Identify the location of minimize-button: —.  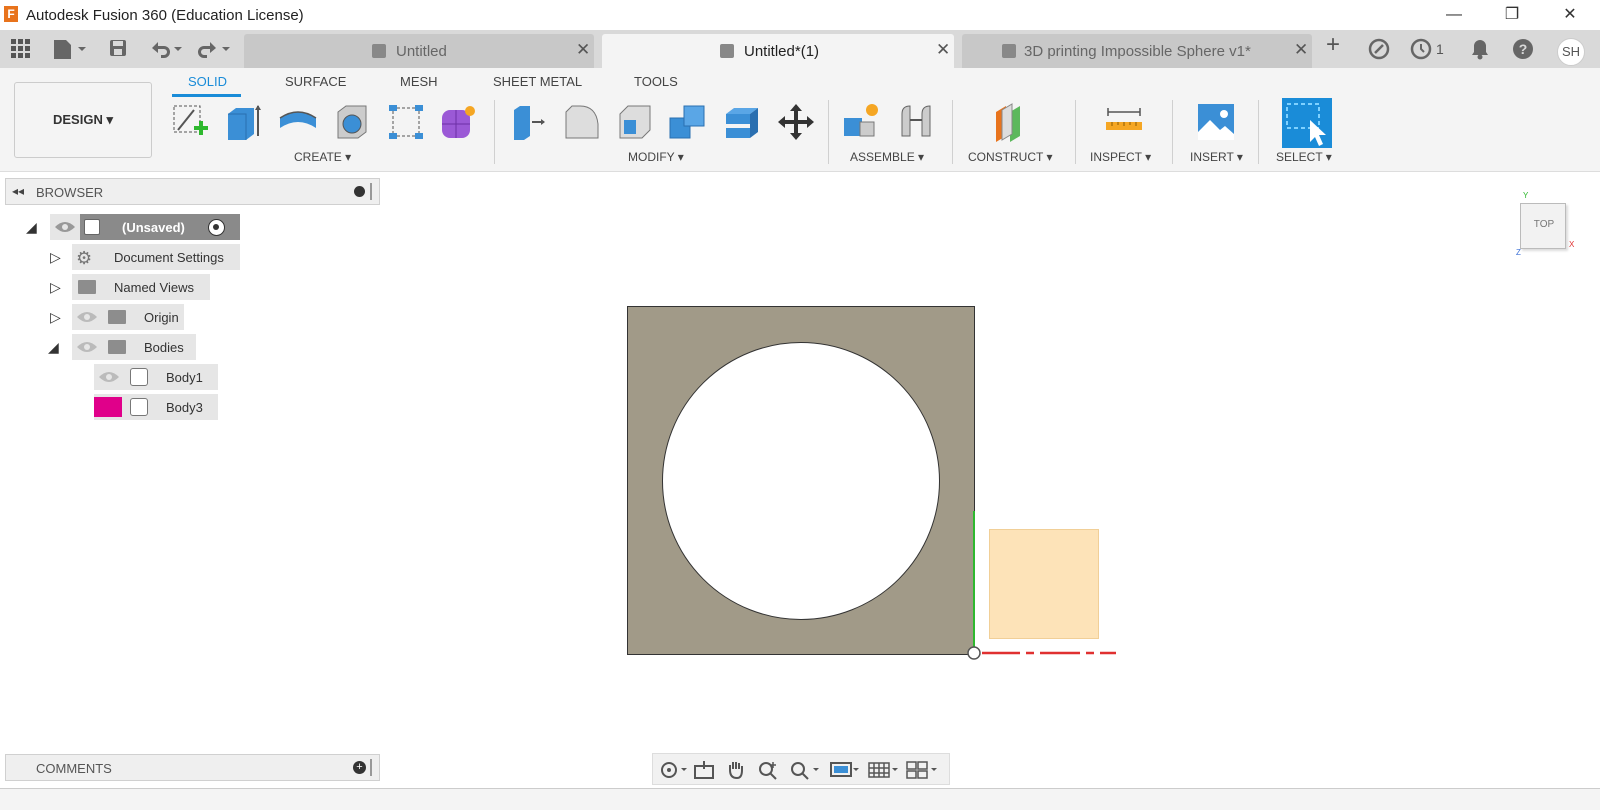
(1454, 15).